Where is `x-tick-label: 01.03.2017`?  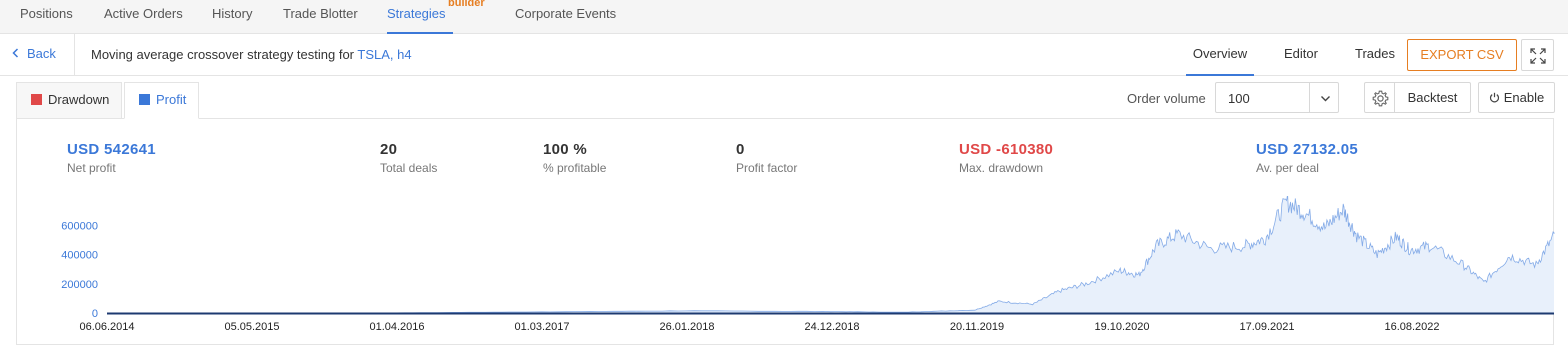
x-tick-label: 01.03.2017 is located at coordinates (541, 327).